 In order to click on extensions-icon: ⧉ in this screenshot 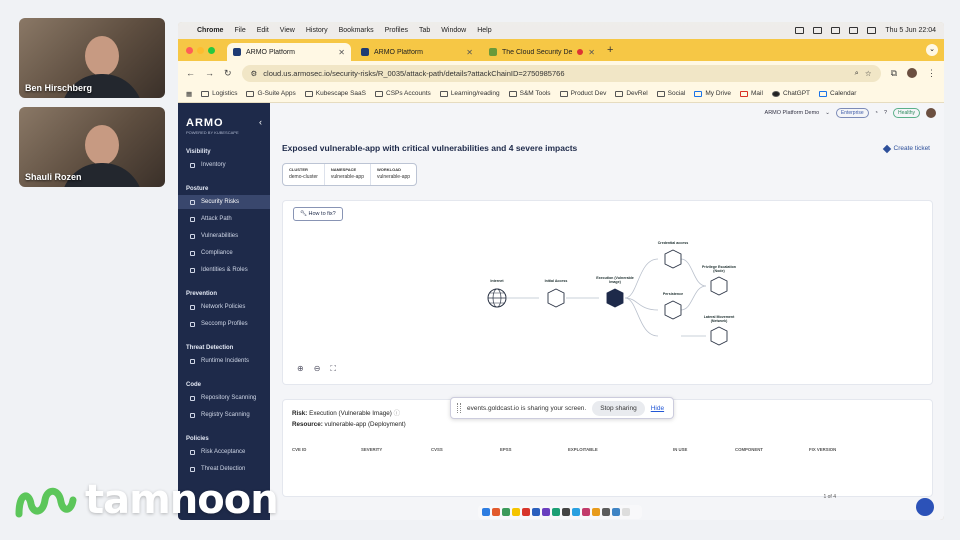, I will do `click(894, 73)`.